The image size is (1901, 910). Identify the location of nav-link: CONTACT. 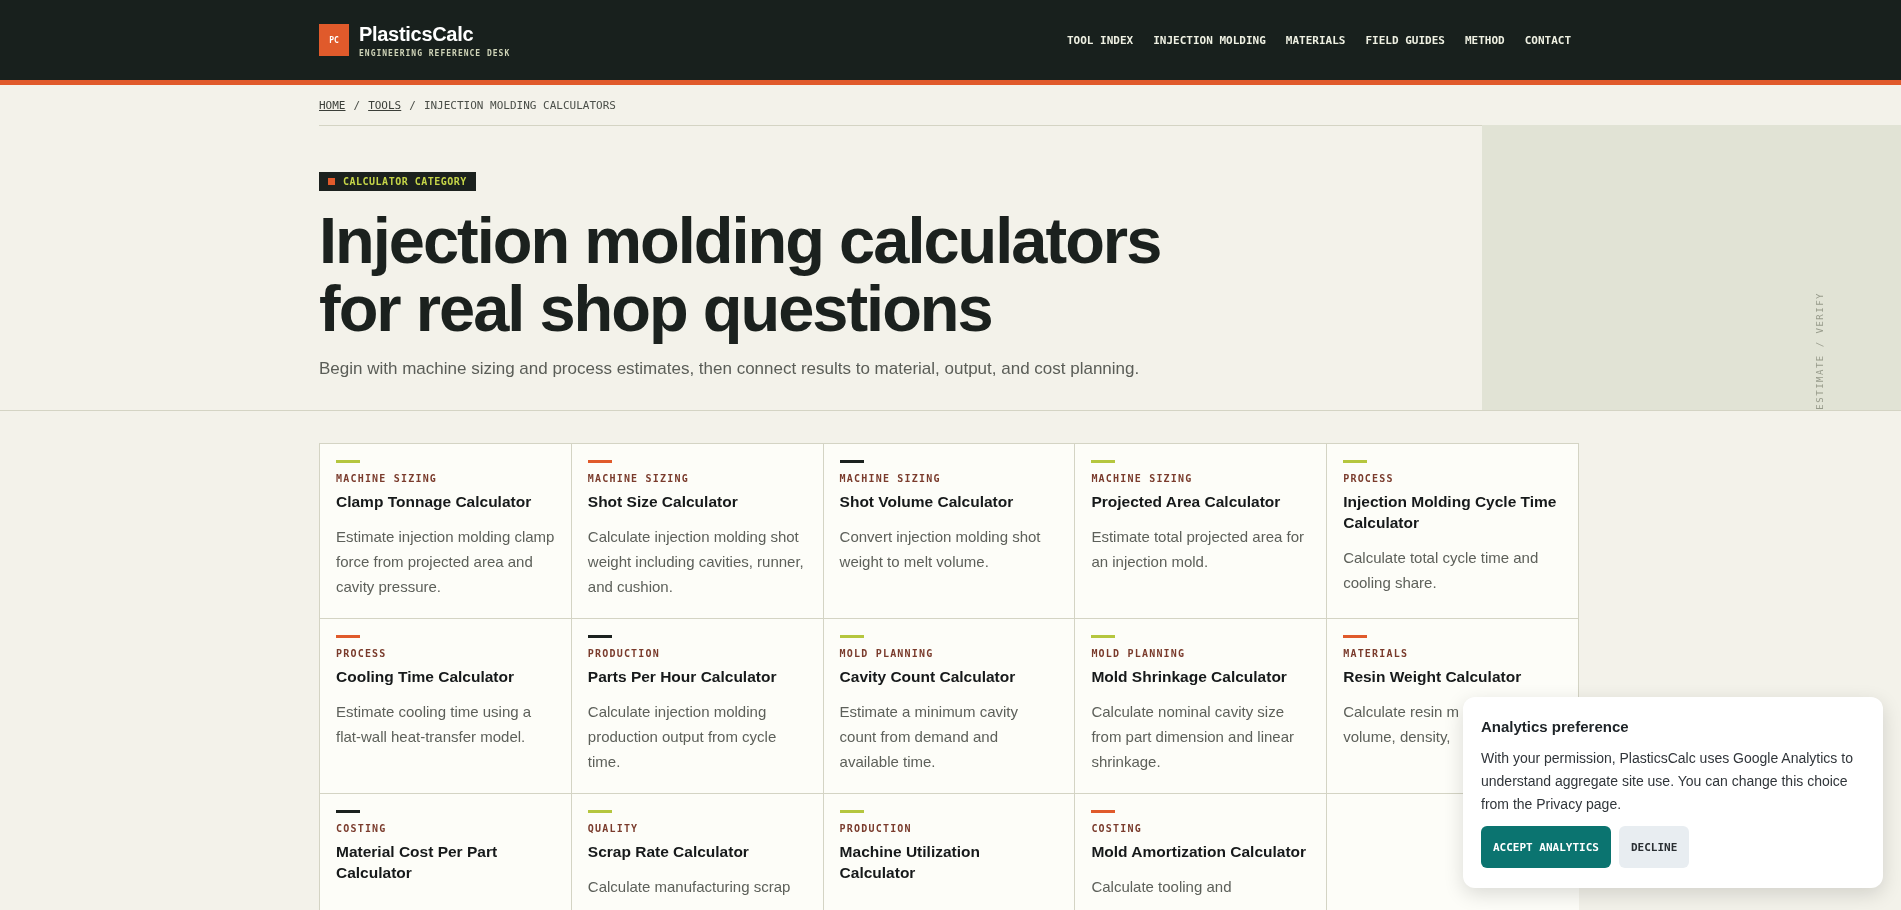
(1547, 40).